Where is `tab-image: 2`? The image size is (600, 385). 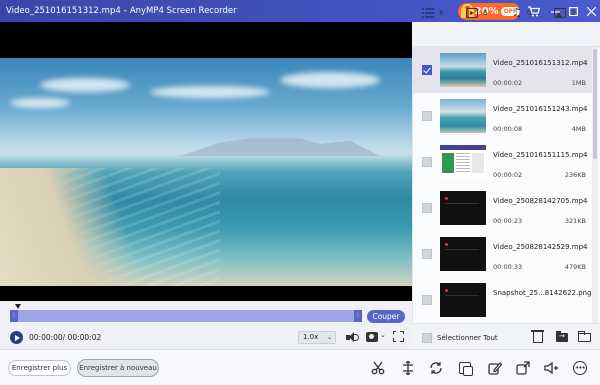 tab-image: 2 is located at coordinates (564, 13).